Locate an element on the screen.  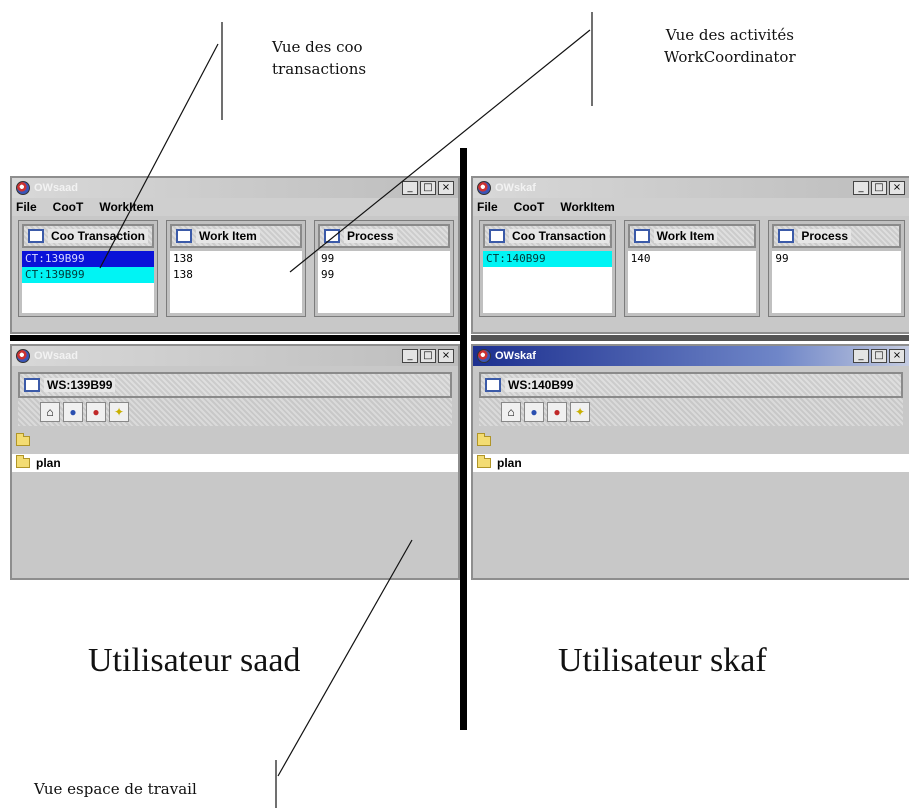
annotation-line: WorkCoordinator is located at coordinates (730, 57).